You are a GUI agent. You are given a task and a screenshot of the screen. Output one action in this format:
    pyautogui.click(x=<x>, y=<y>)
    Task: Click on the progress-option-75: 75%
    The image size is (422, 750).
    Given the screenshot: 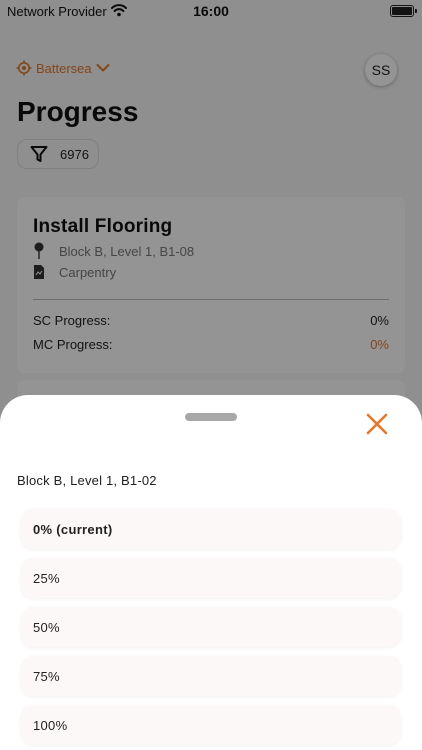 What is the action you would take?
    pyautogui.click(x=211, y=676)
    